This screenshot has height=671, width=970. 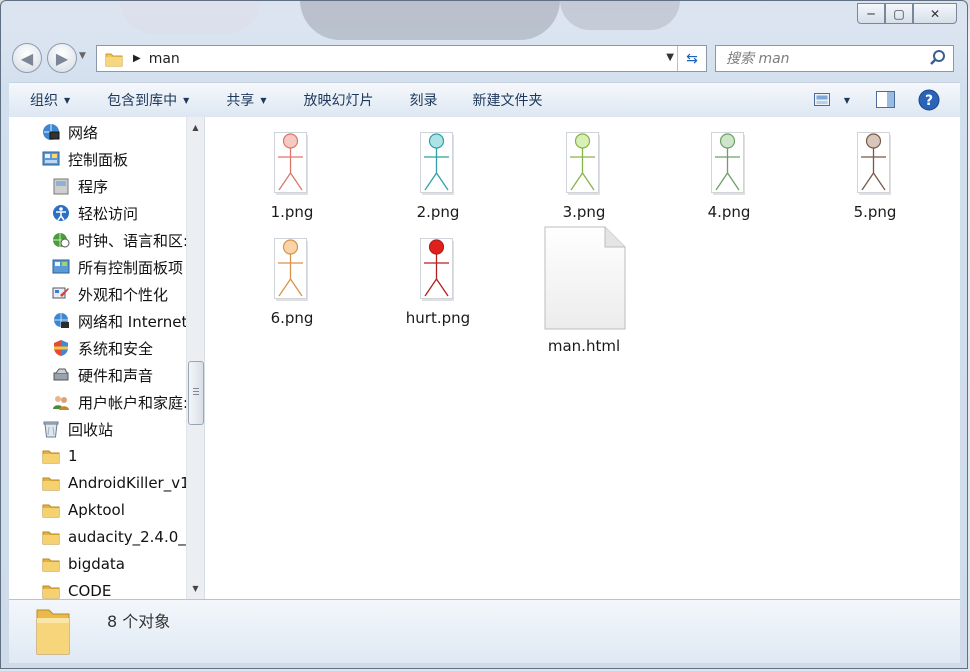 I want to click on file-name: man.html, so click(x=584, y=346).